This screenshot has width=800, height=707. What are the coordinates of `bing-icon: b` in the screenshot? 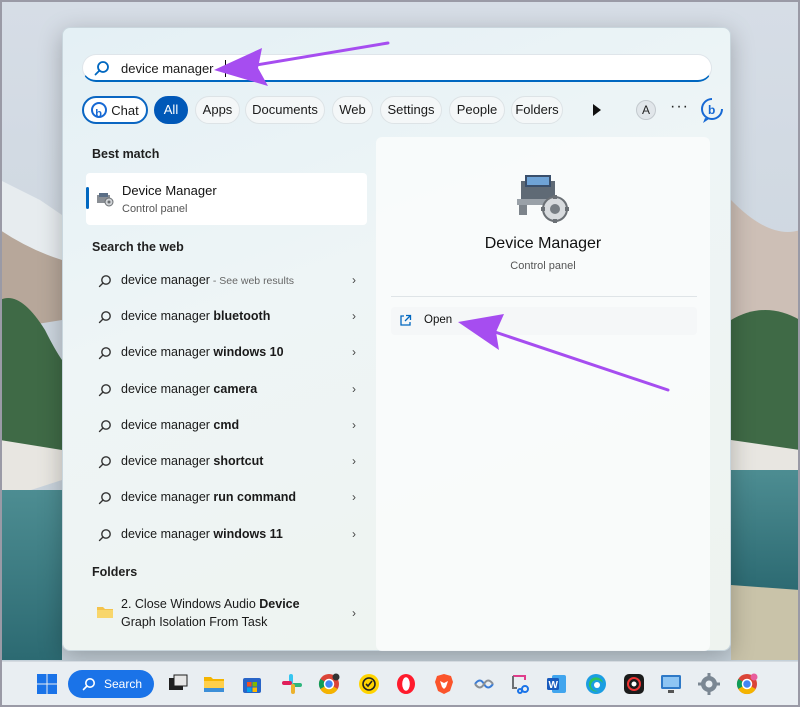 It's located at (712, 110).